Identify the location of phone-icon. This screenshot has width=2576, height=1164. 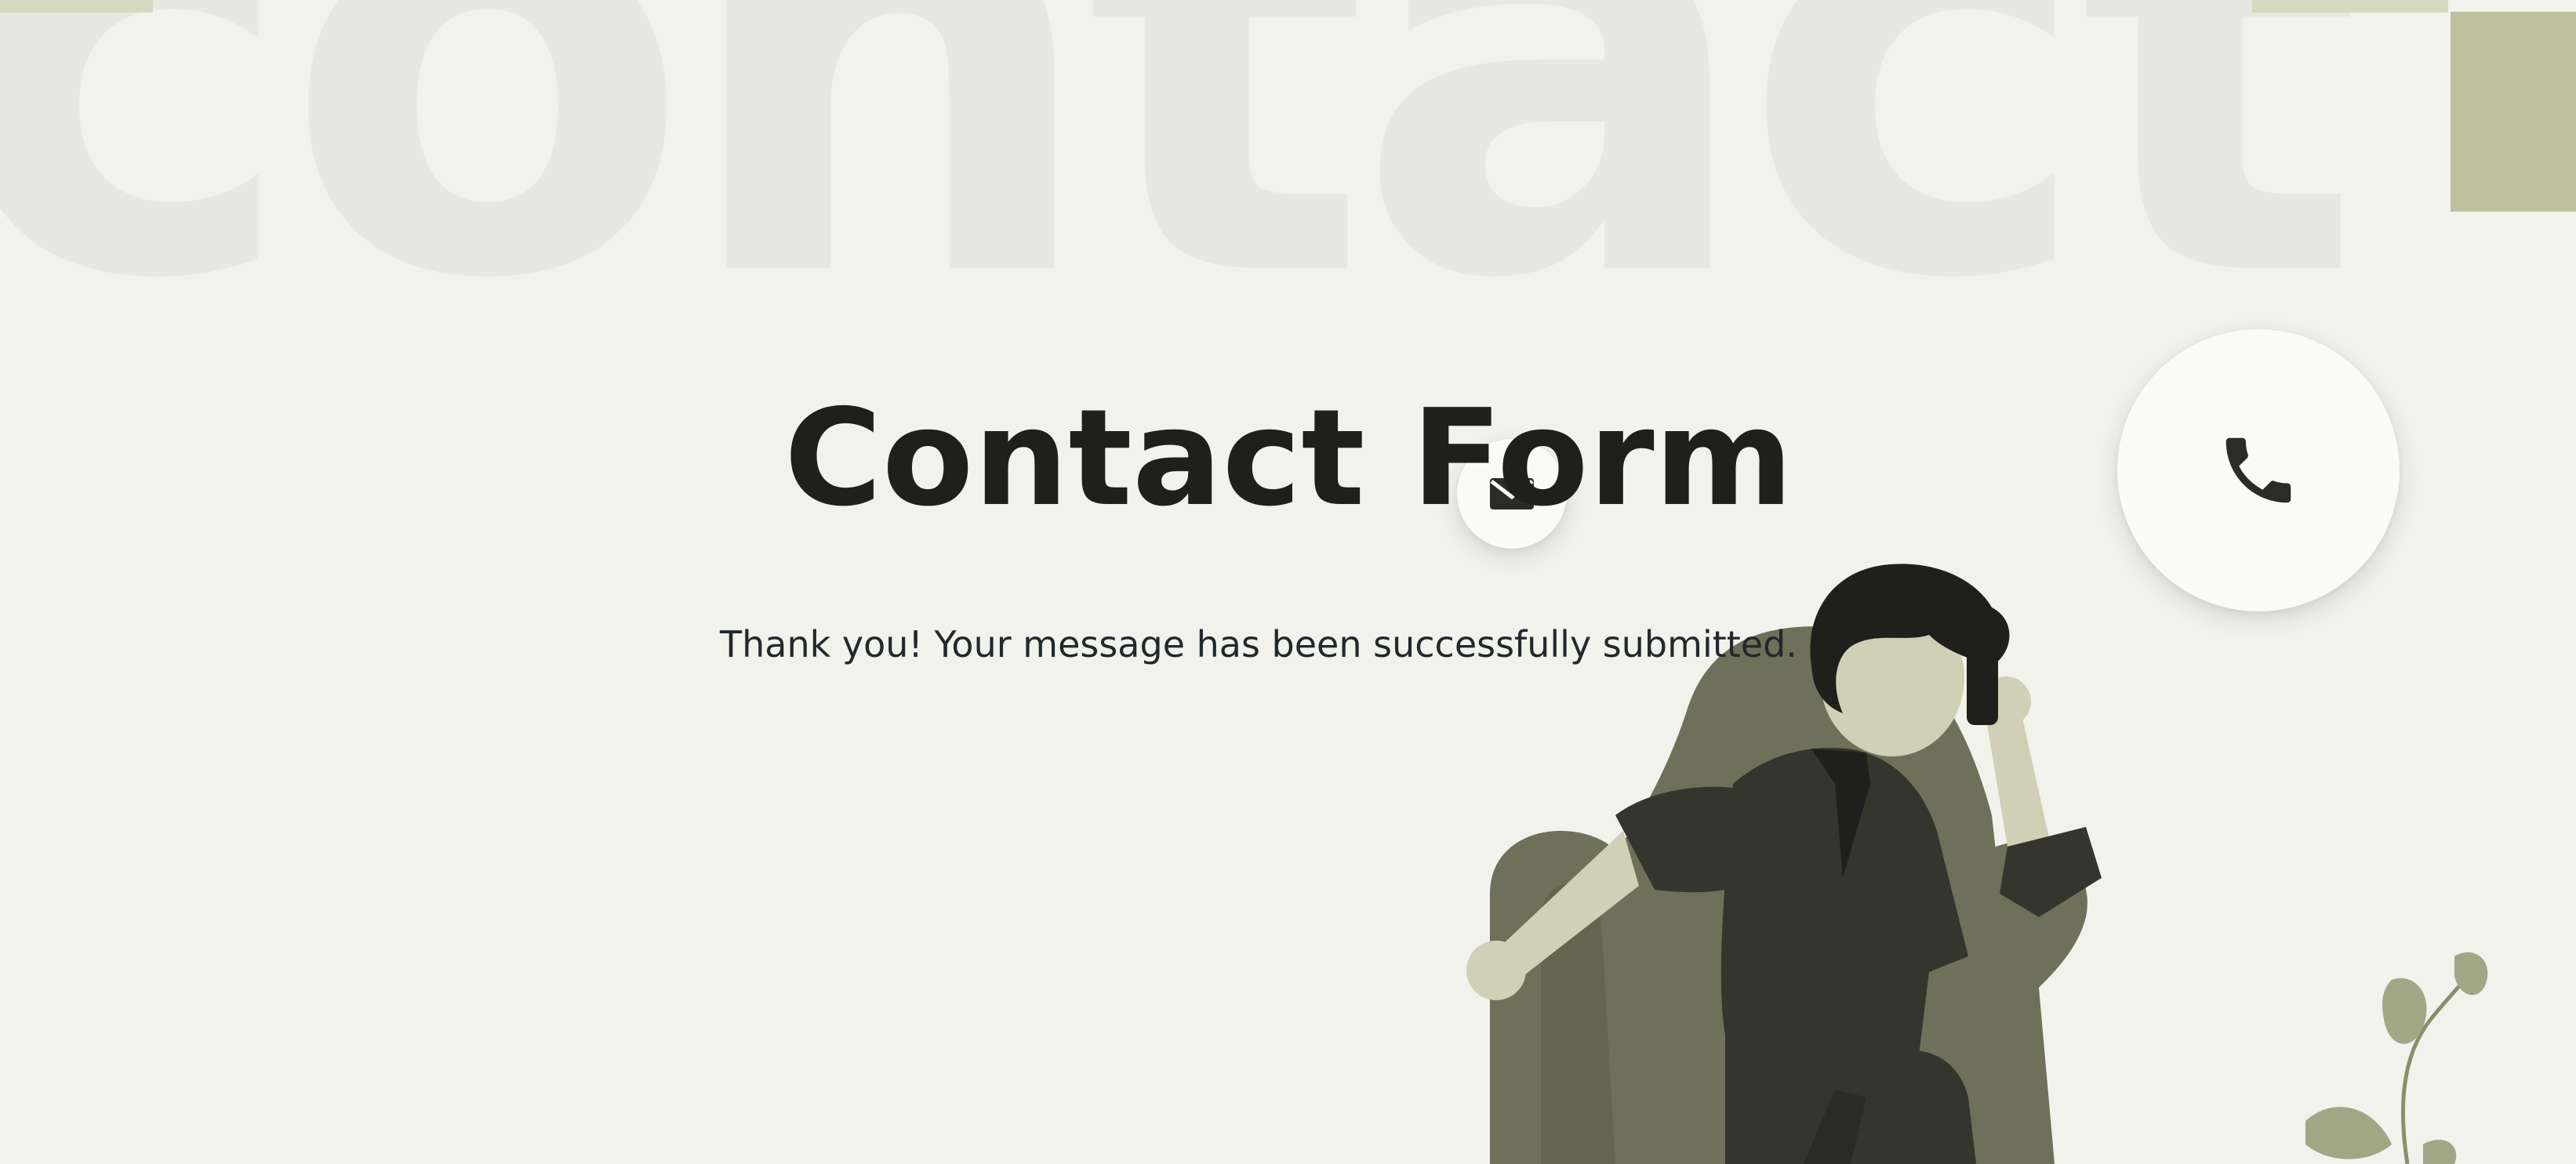
(2258, 470).